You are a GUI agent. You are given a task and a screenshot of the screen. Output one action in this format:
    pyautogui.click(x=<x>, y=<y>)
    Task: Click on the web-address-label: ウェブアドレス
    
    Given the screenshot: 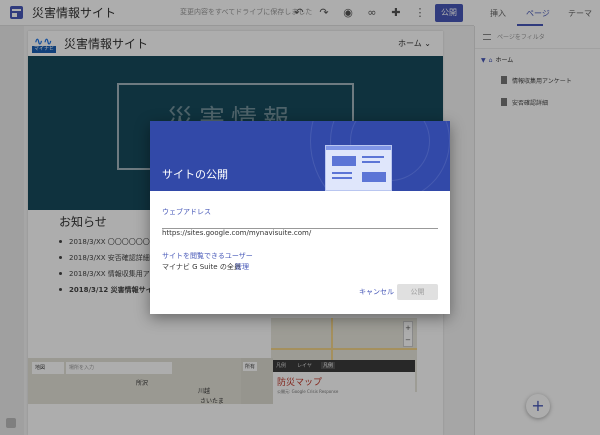 What is the action you would take?
    pyautogui.click(x=186, y=212)
    